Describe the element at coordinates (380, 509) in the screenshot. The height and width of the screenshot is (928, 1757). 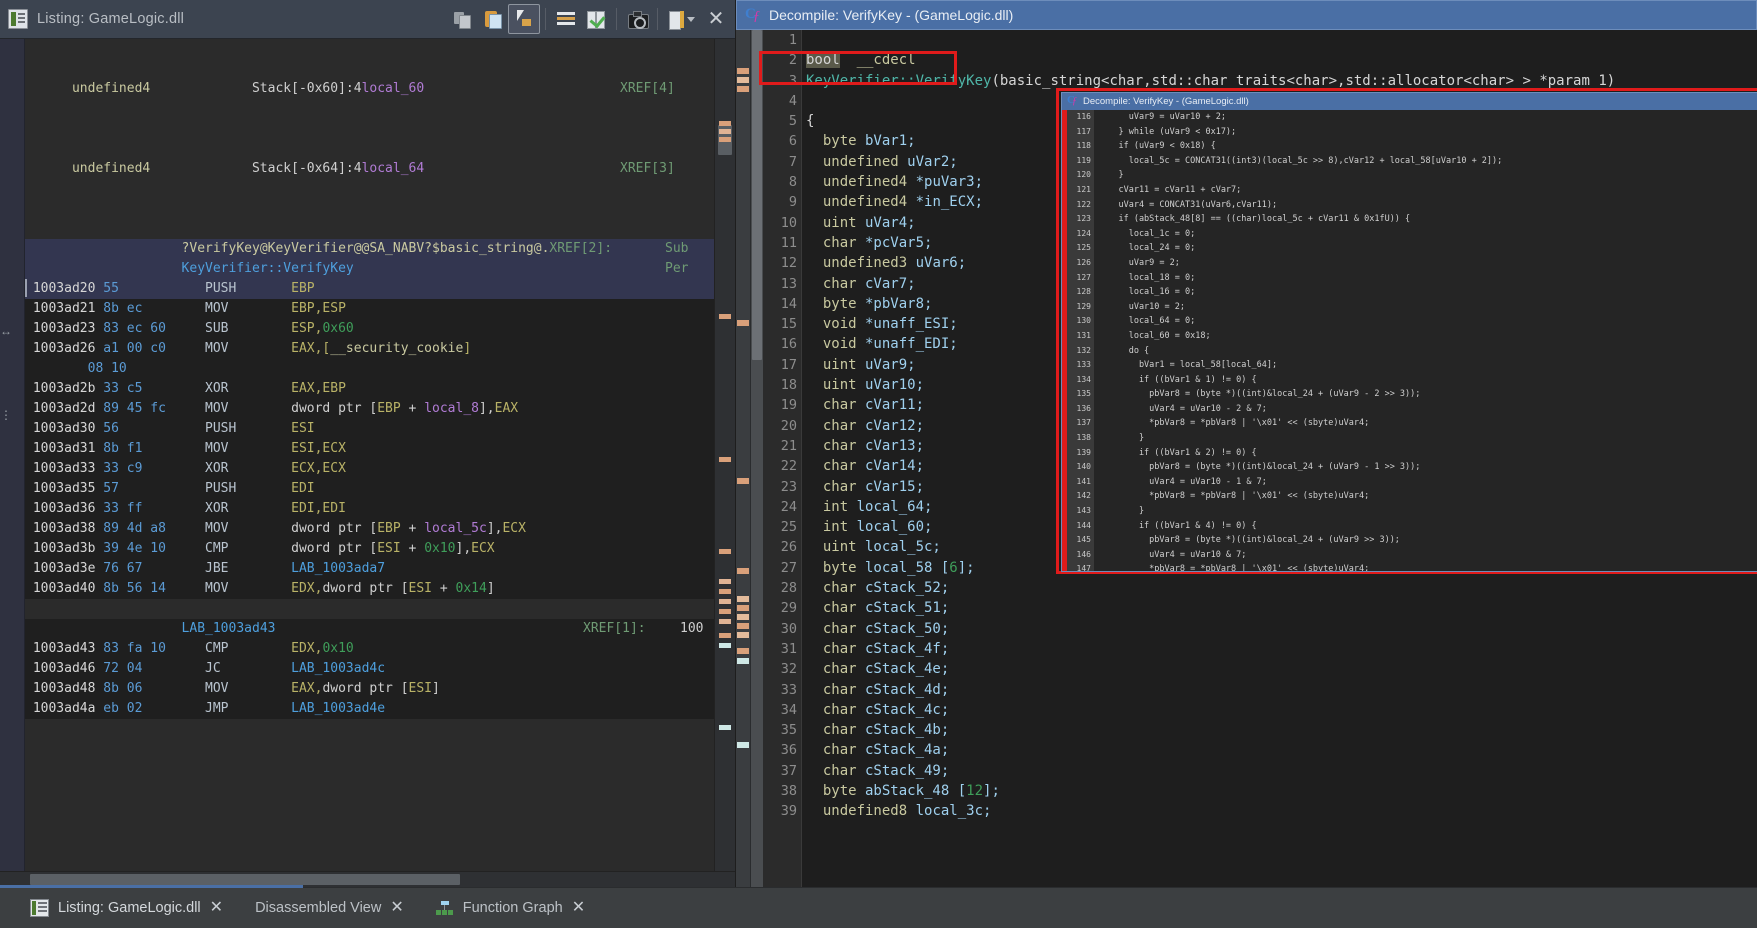
I see `listing-row: 1003ad36 33 ff XOR EDI,EDI` at that location.